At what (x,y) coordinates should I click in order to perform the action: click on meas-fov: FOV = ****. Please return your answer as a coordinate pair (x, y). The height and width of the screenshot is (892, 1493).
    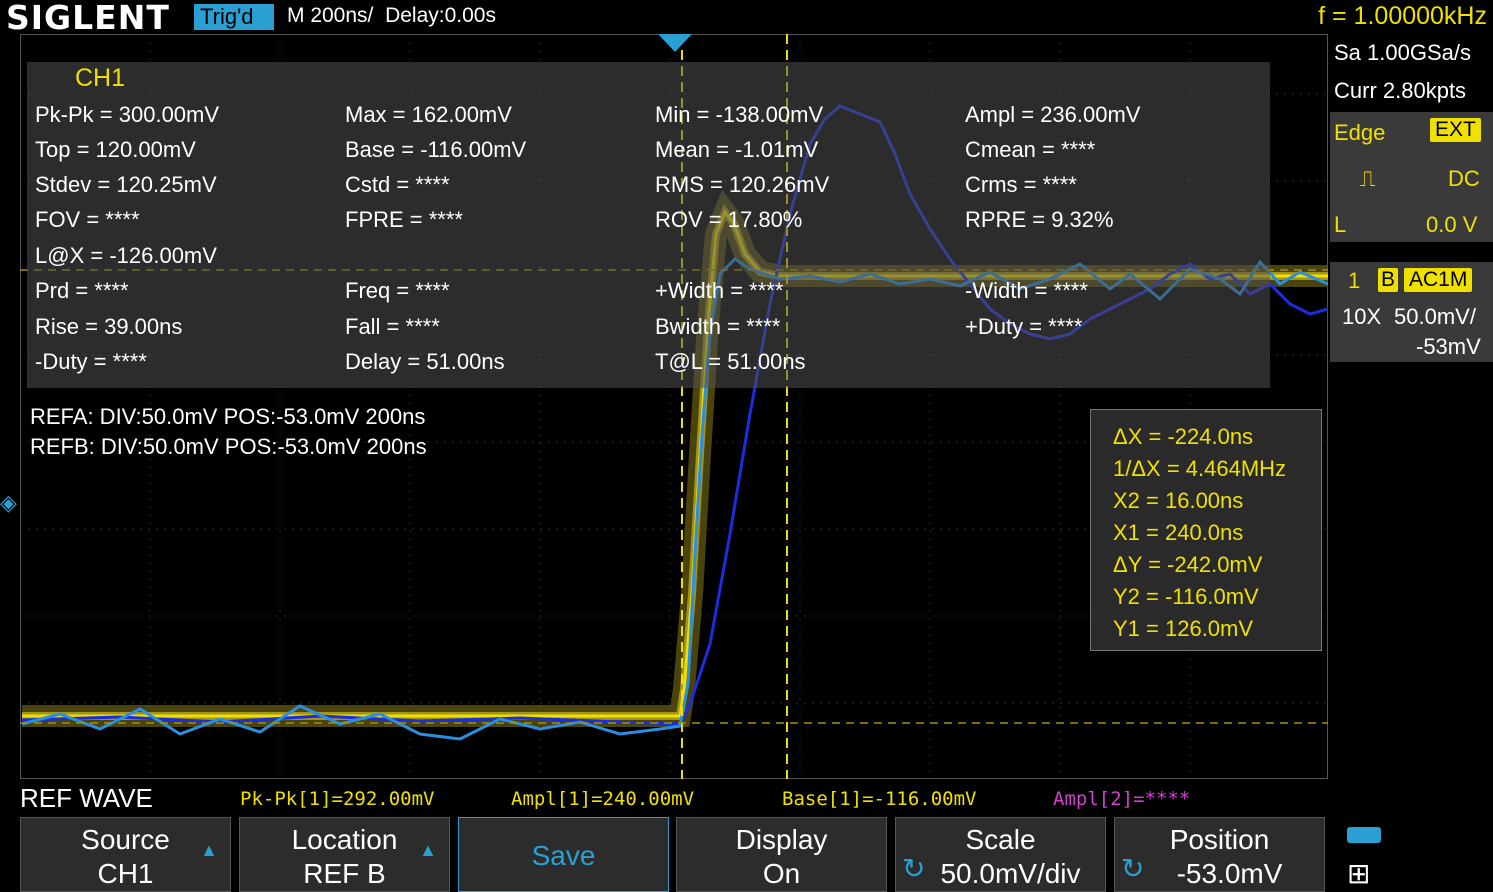
    Looking at the image, I should click on (87, 219).